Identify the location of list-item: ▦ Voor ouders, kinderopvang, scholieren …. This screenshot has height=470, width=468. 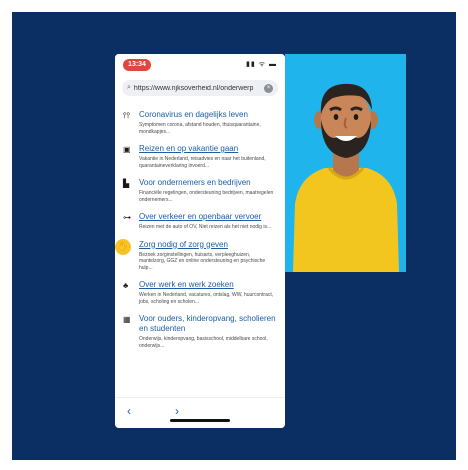
(200, 331).